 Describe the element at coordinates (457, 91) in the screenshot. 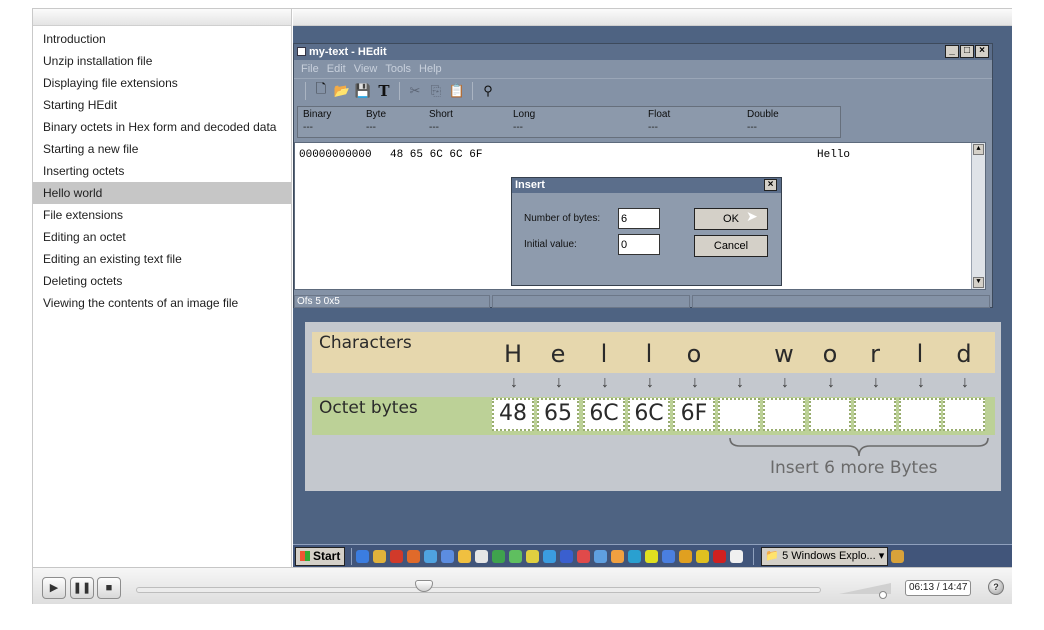

I see `paste-icon: 📋` at that location.